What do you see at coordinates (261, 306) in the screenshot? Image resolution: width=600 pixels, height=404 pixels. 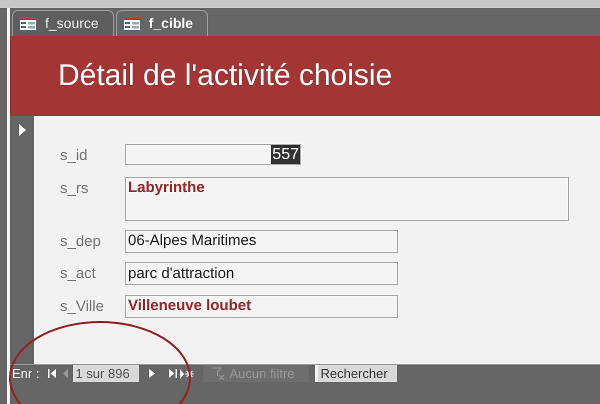 I see `field-input: Villeneuve loubet` at bounding box center [261, 306].